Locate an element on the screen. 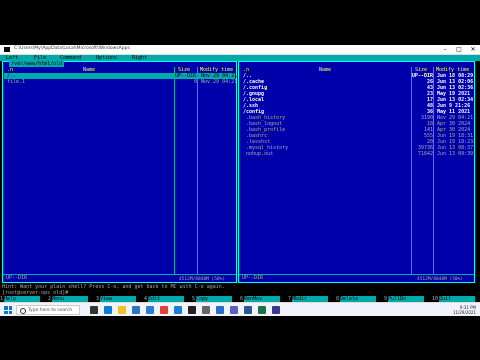  store-icon is located at coordinates (136, 310).